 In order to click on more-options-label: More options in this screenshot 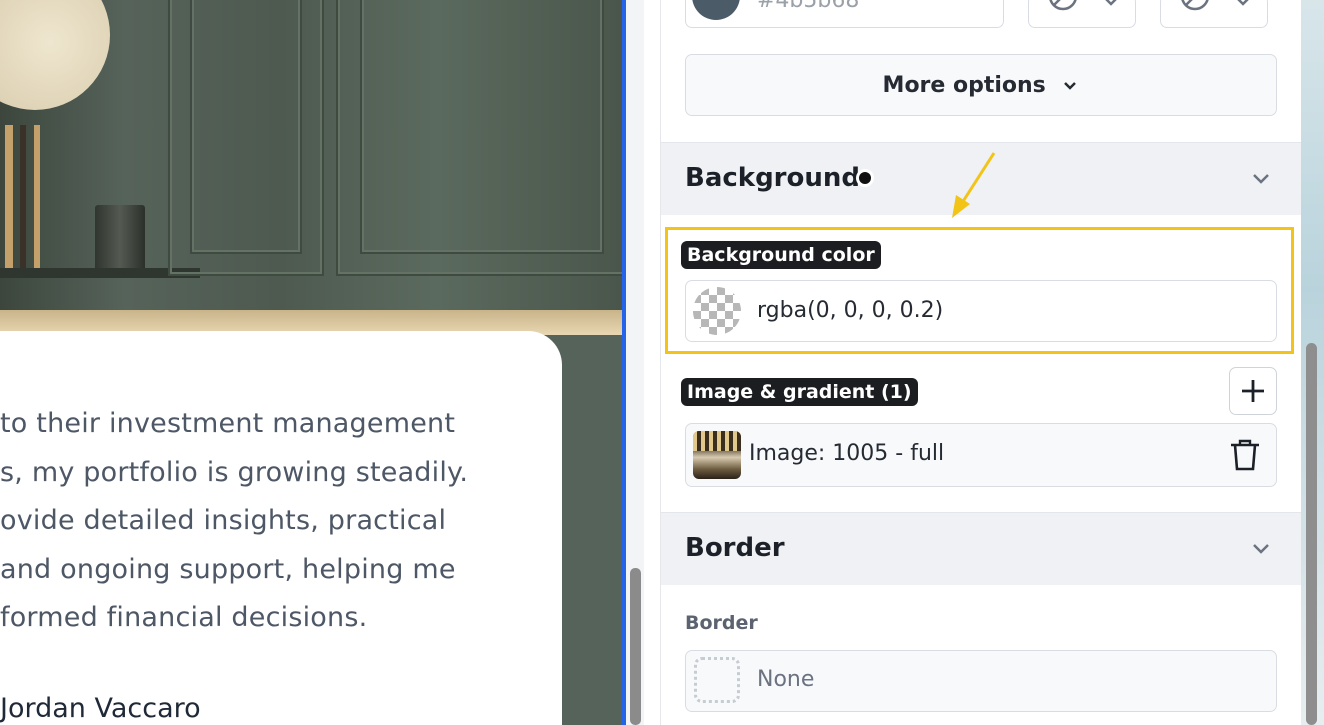, I will do `click(981, 85)`.